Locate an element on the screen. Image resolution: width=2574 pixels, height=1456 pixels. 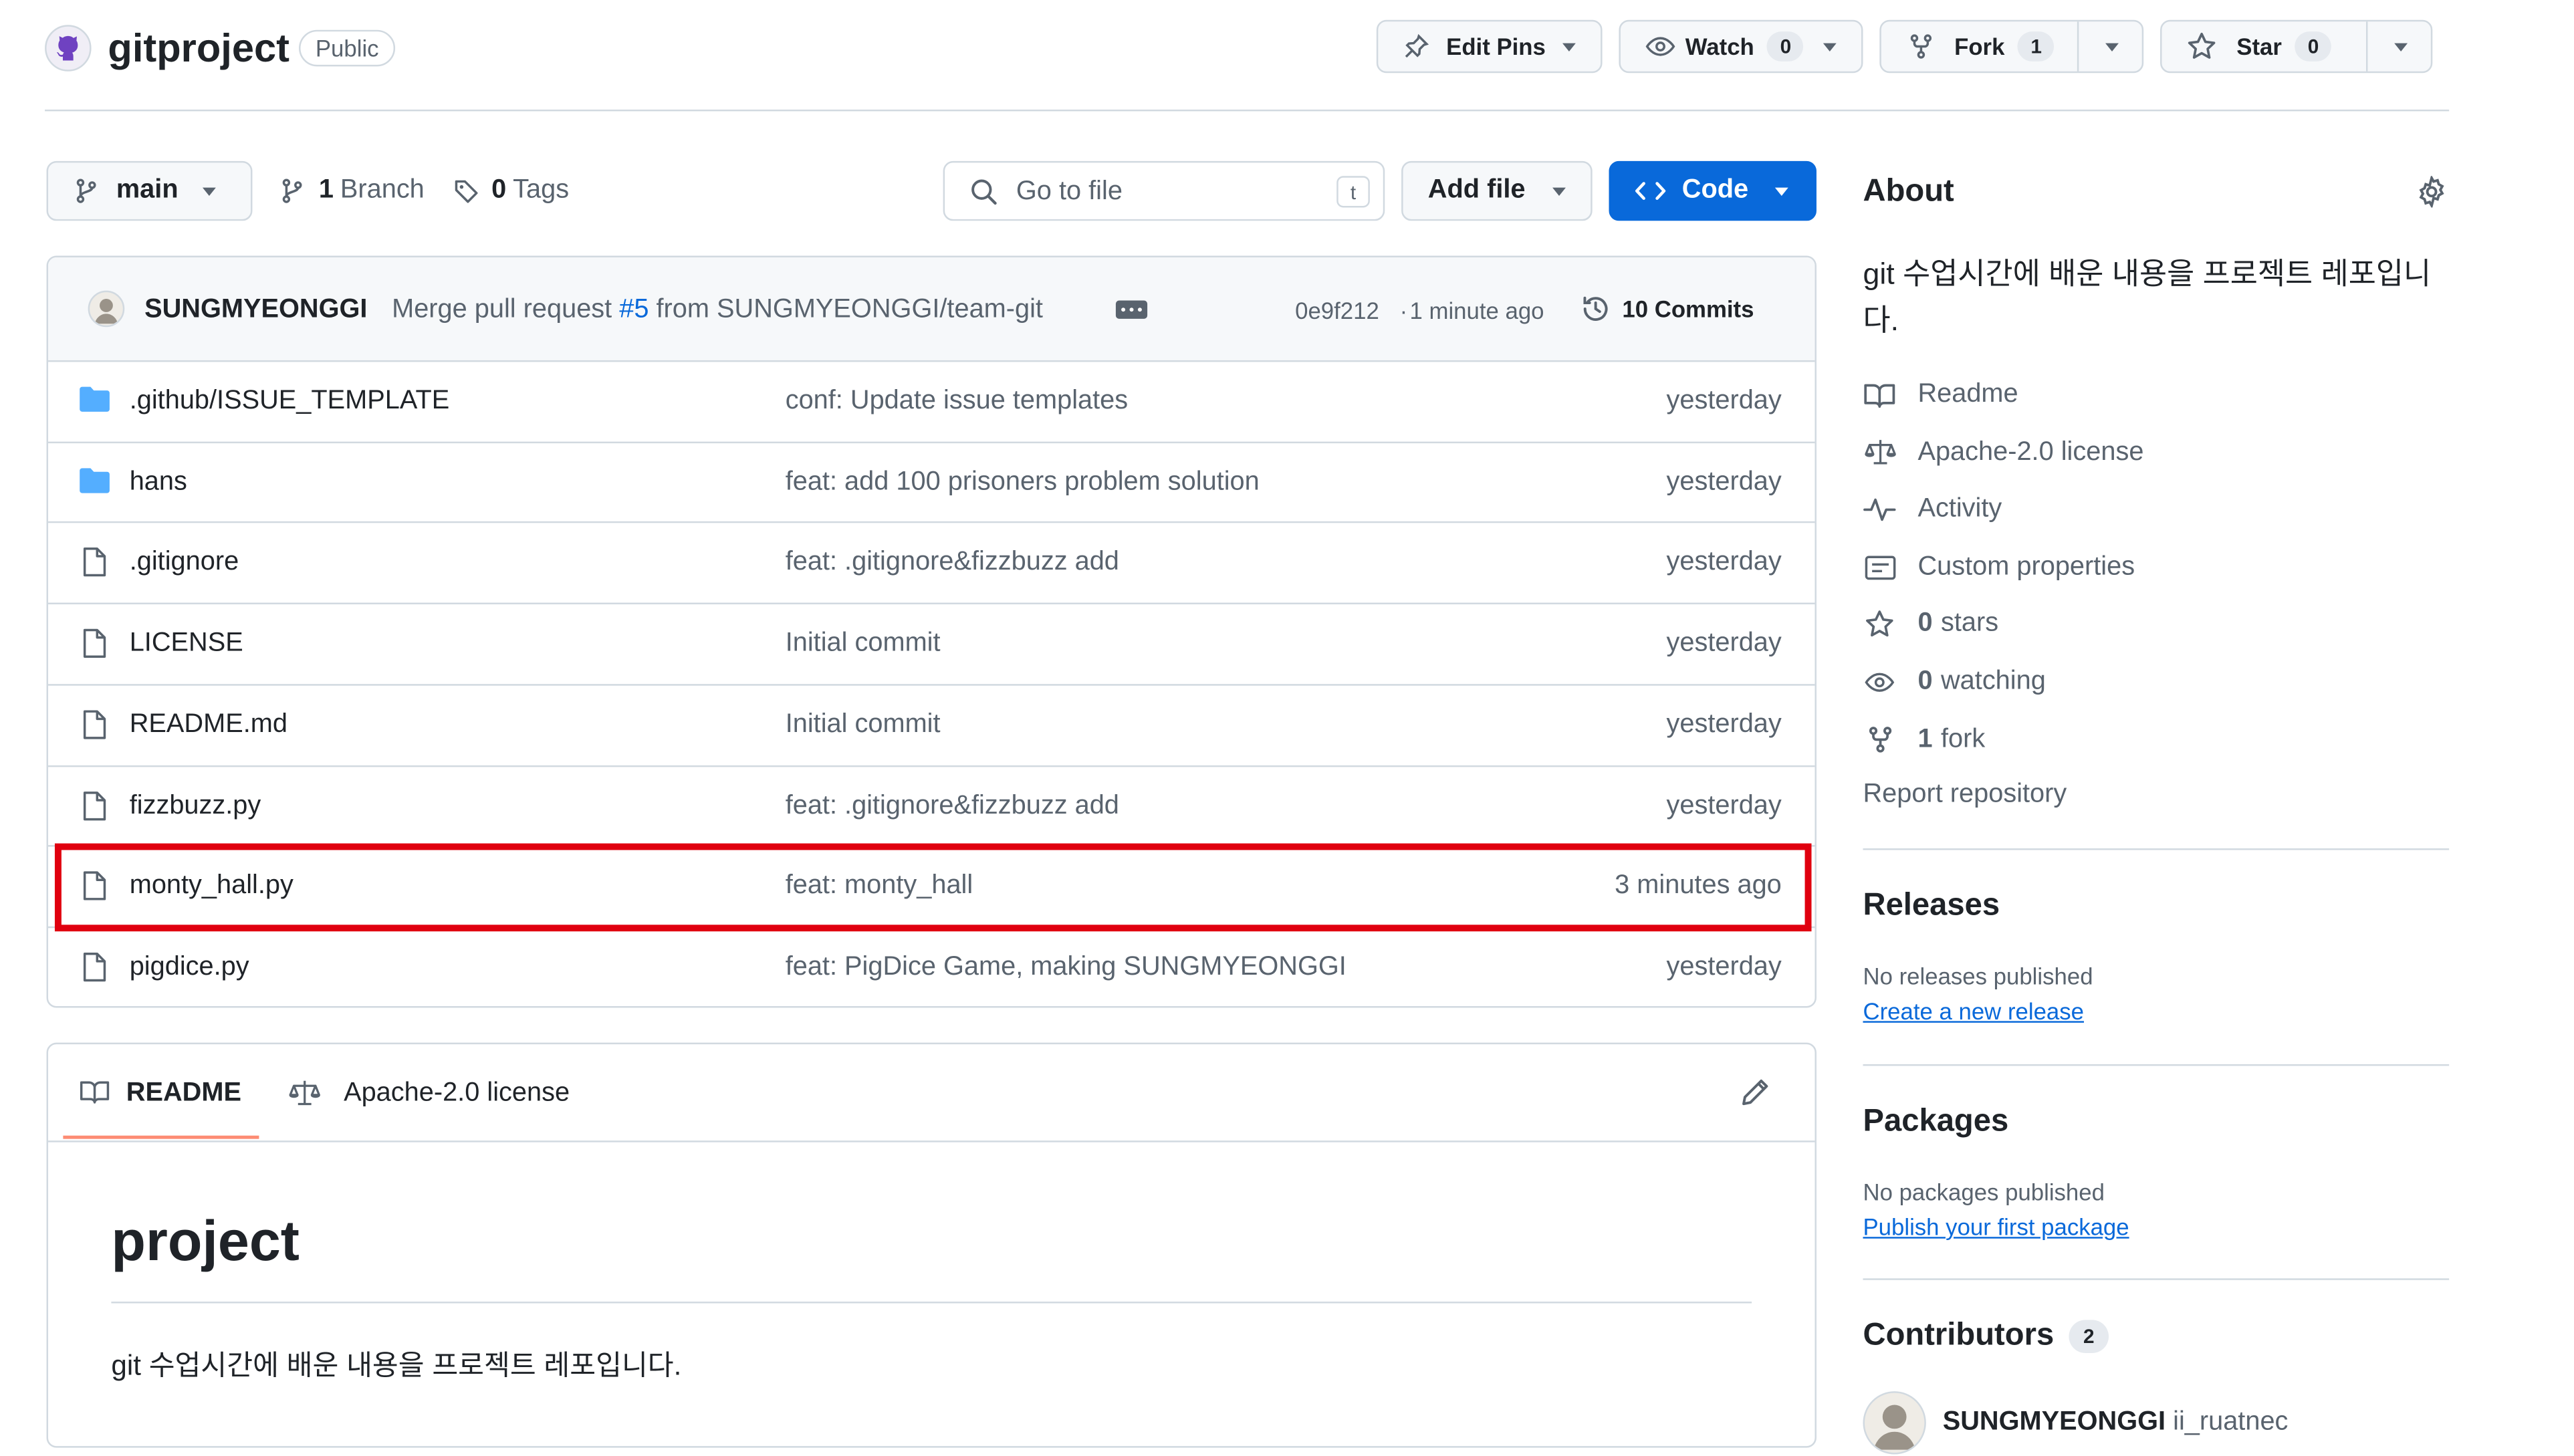
add-file-button: Add file is located at coordinates (1497, 190).